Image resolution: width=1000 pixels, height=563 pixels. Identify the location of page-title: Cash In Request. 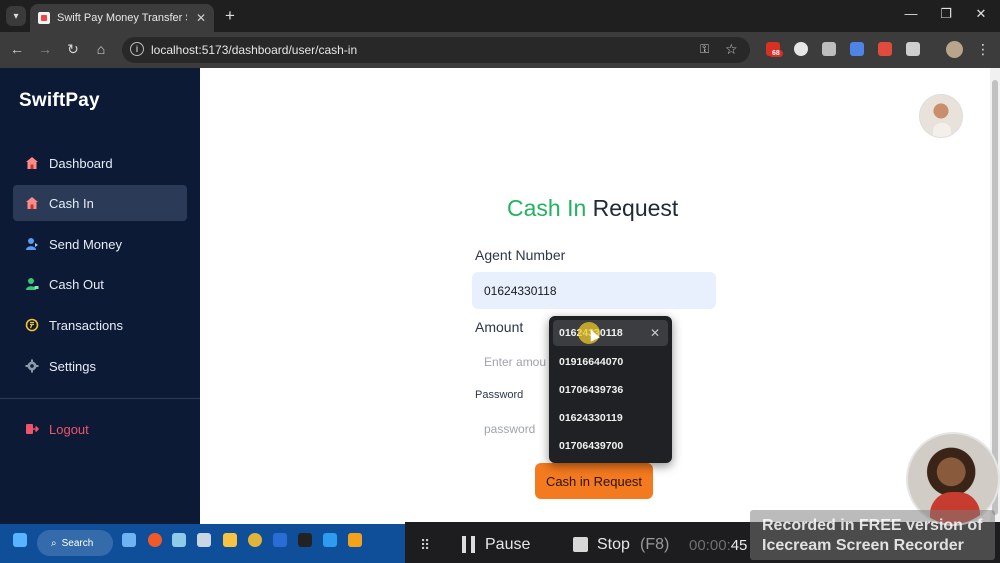
(592, 208).